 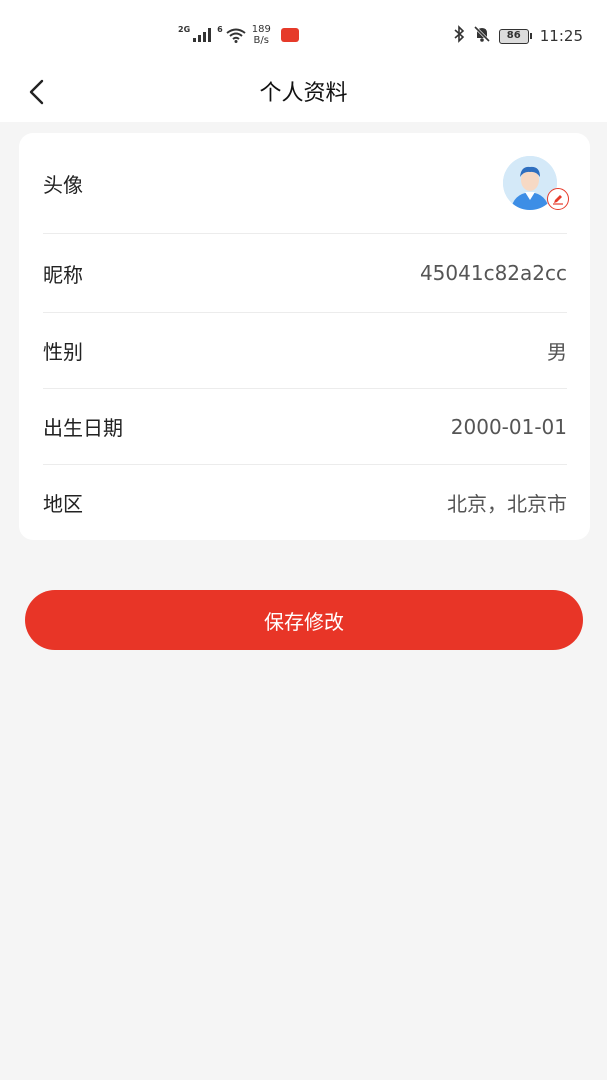 What do you see at coordinates (63, 504) in the screenshot?
I see `region-label: 地区` at bounding box center [63, 504].